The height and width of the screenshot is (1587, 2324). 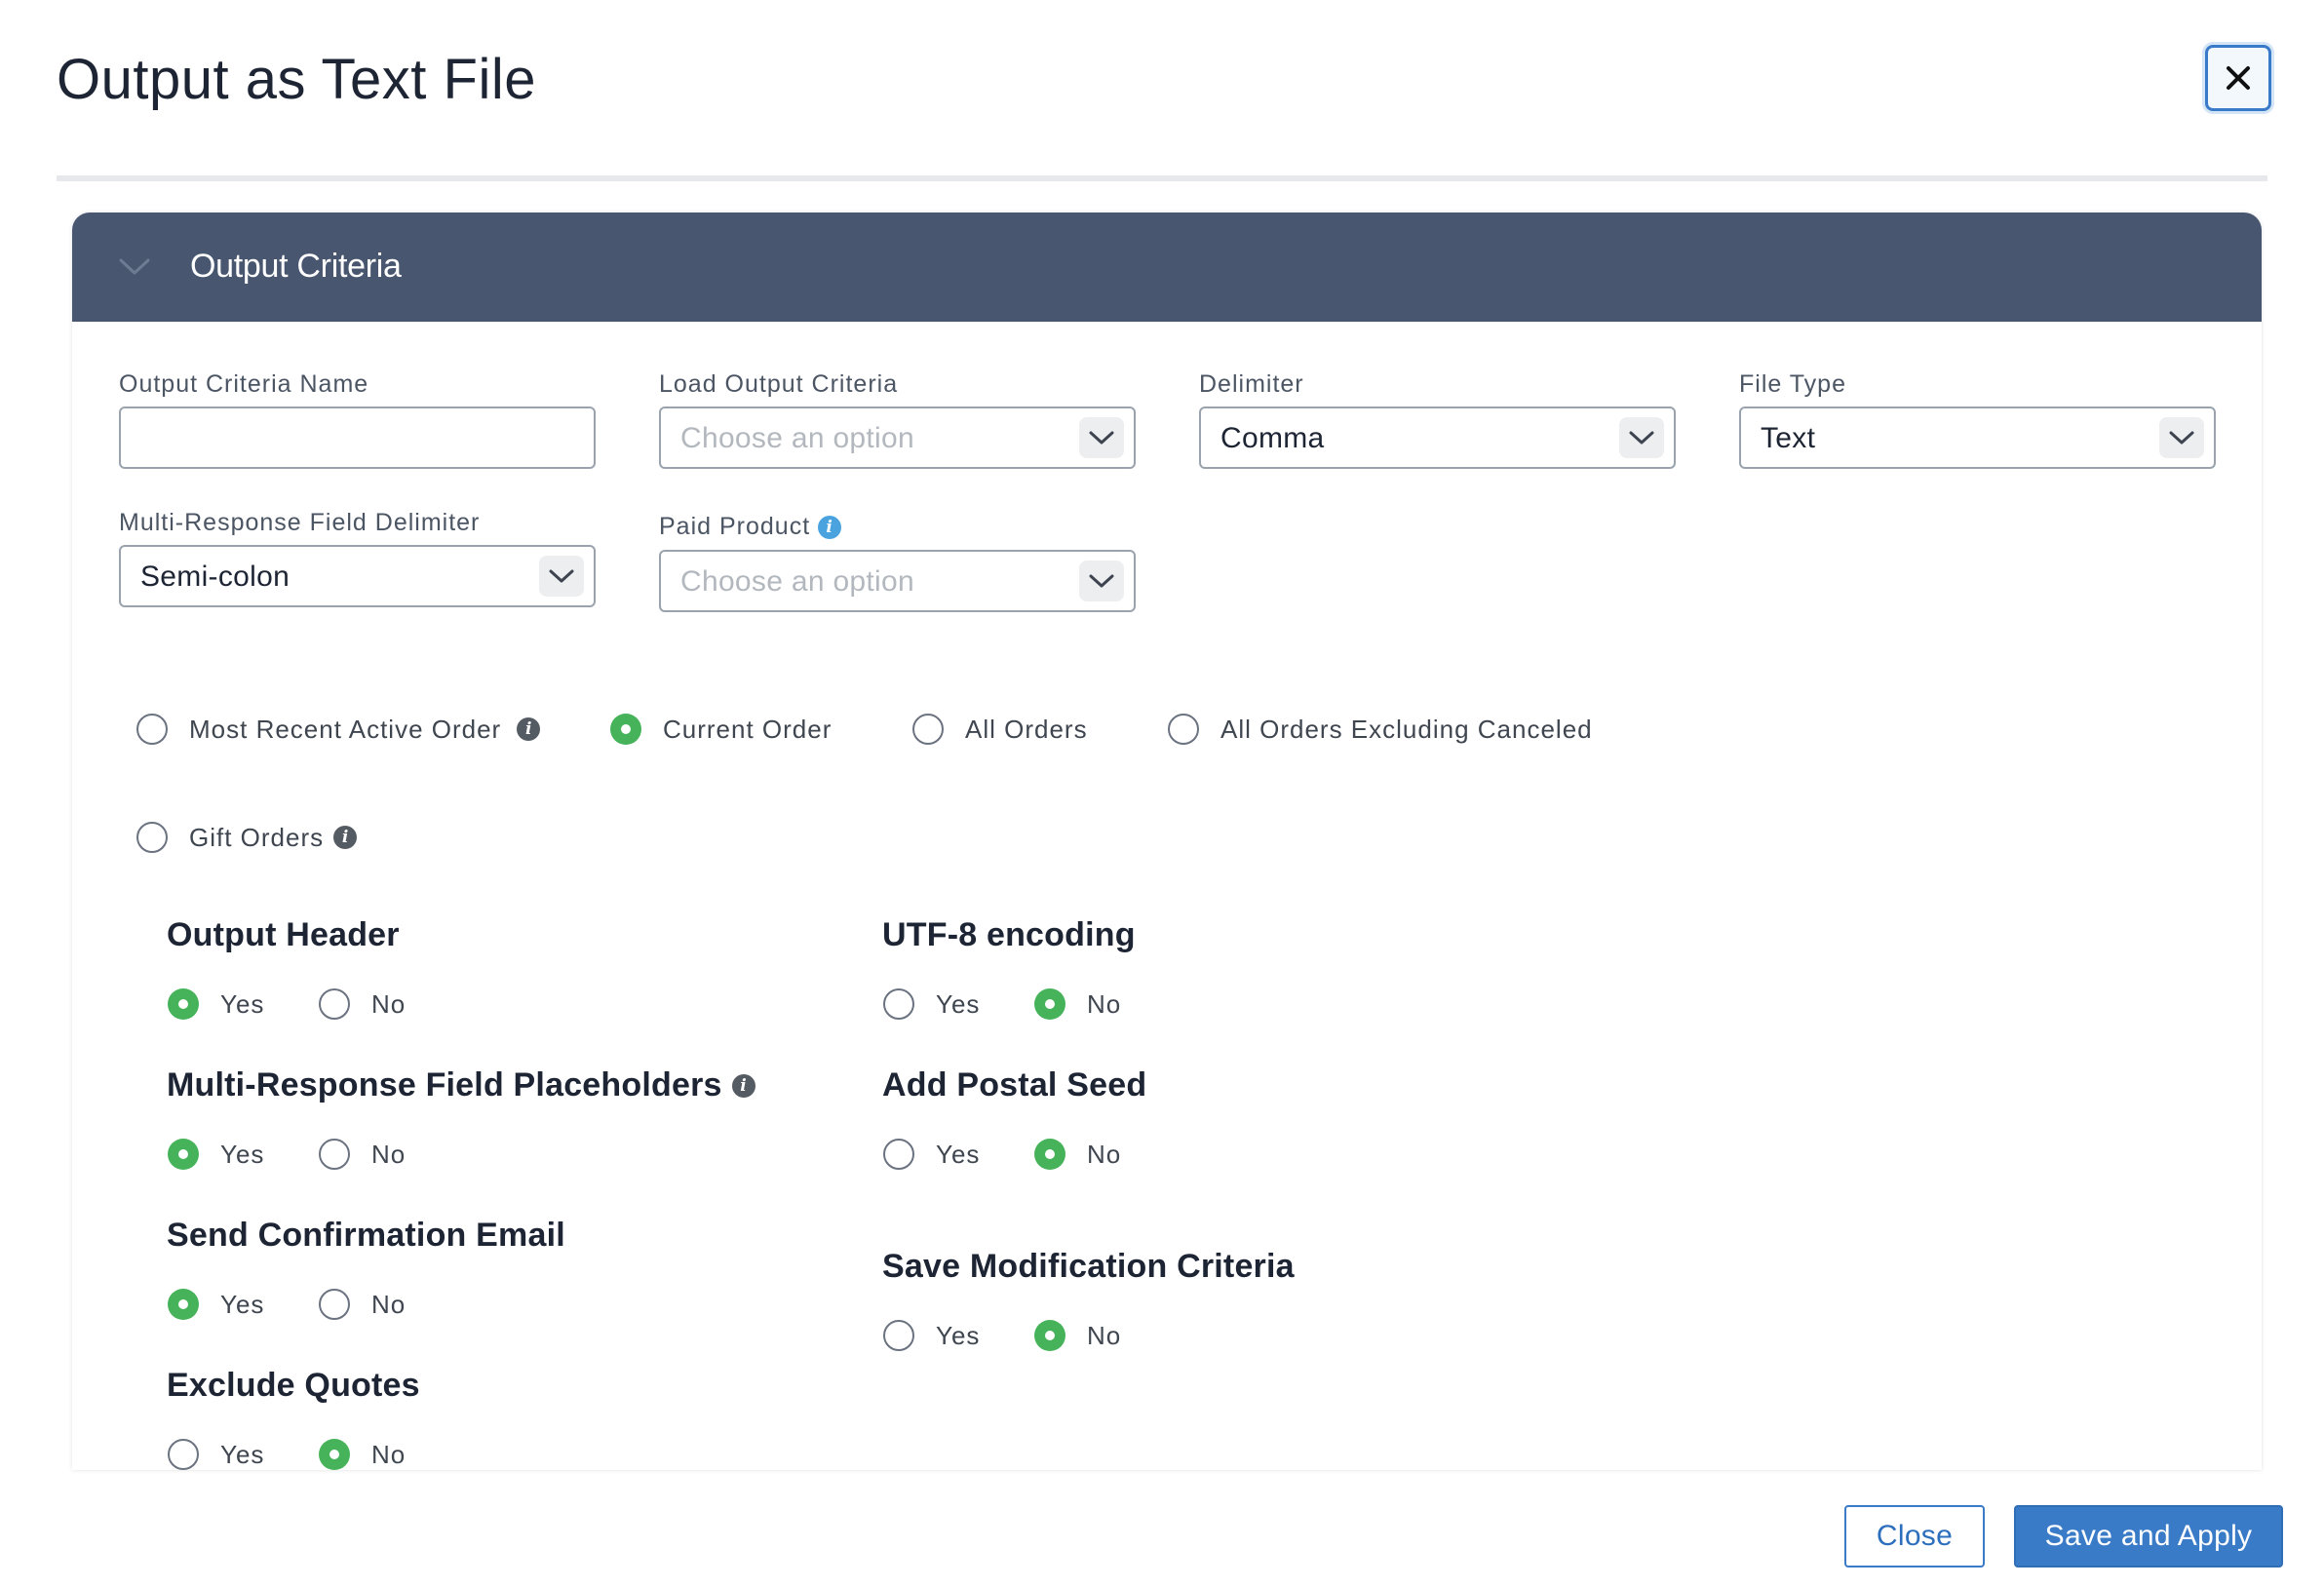 What do you see at coordinates (1977, 437) in the screenshot?
I see `file-type-select: Text` at bounding box center [1977, 437].